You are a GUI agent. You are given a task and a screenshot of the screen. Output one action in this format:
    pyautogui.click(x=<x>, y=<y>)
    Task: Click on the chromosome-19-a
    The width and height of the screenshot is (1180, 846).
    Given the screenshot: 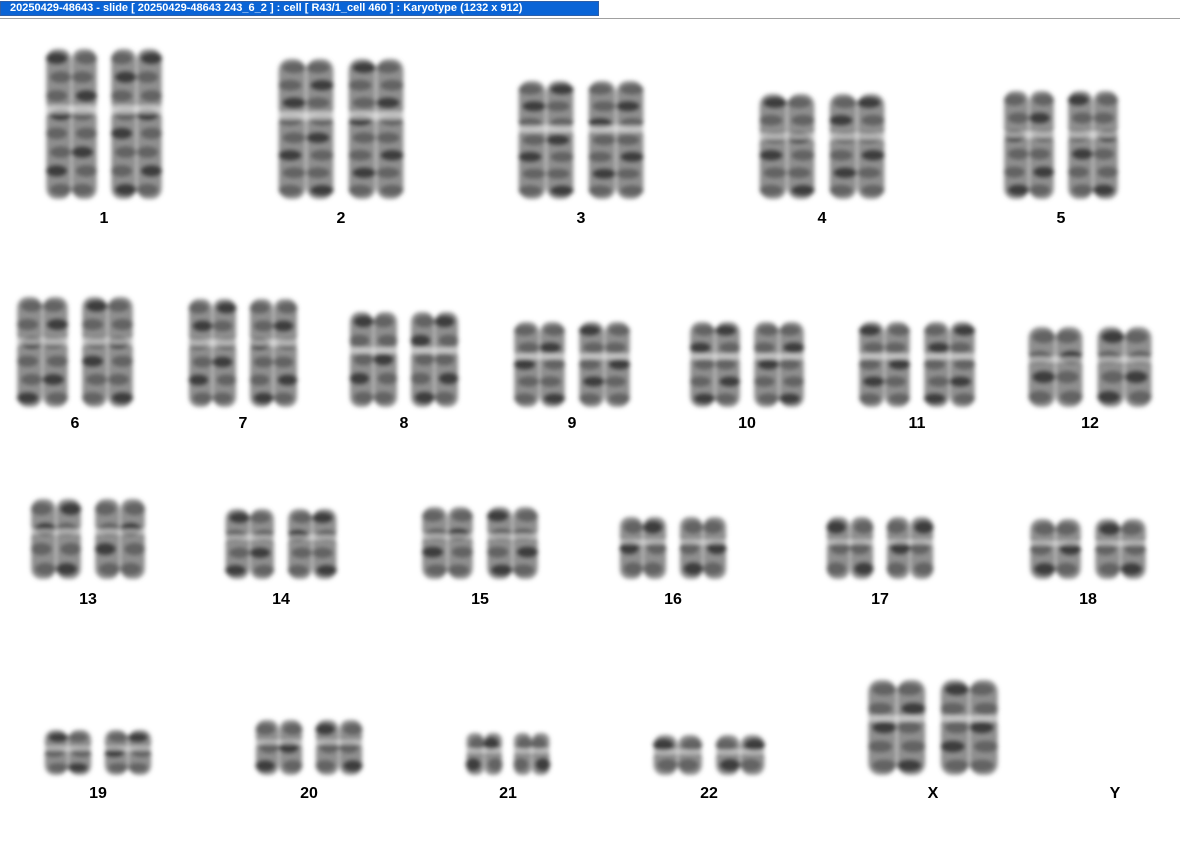 What is the action you would take?
    pyautogui.click(x=68, y=752)
    